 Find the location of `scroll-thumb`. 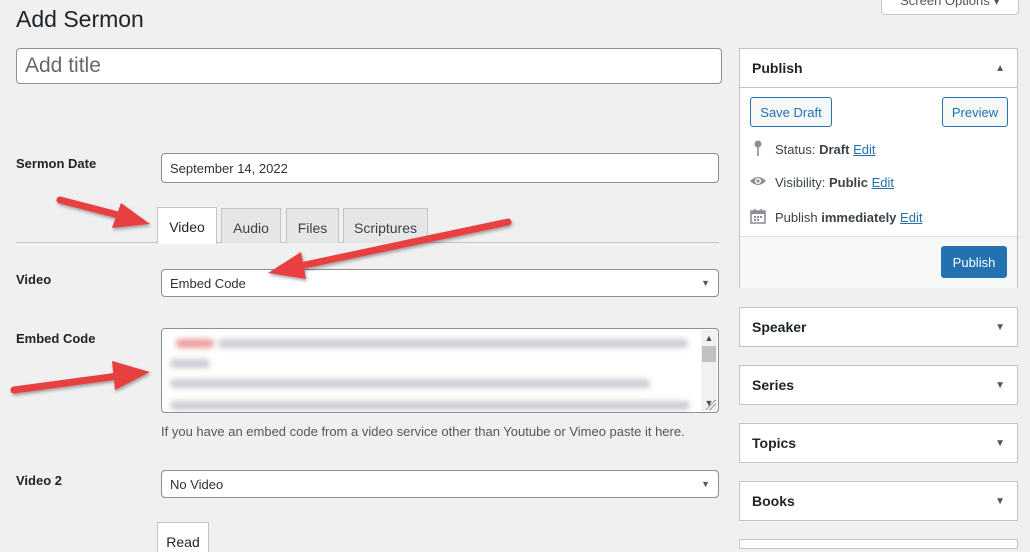

scroll-thumb is located at coordinates (709, 354).